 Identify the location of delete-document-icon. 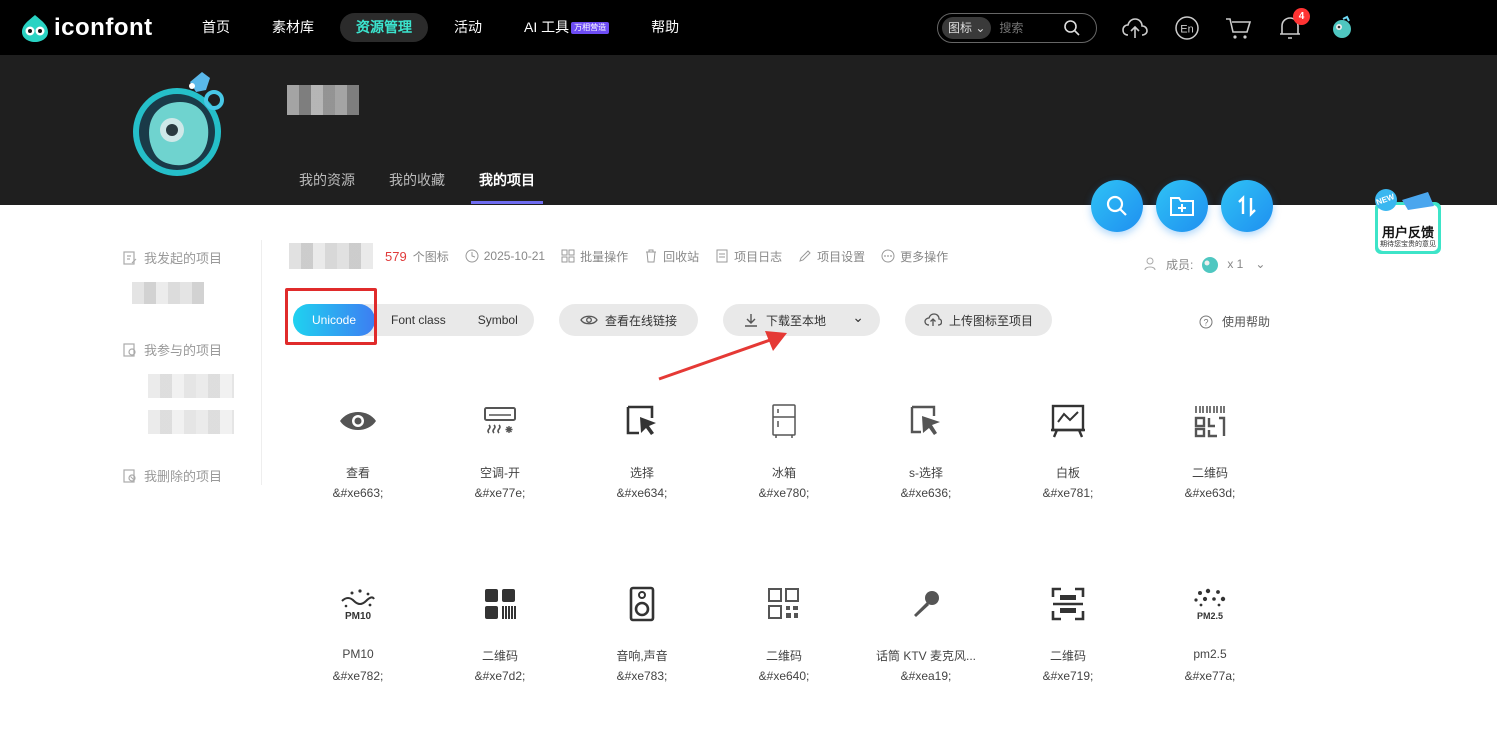
(129, 475).